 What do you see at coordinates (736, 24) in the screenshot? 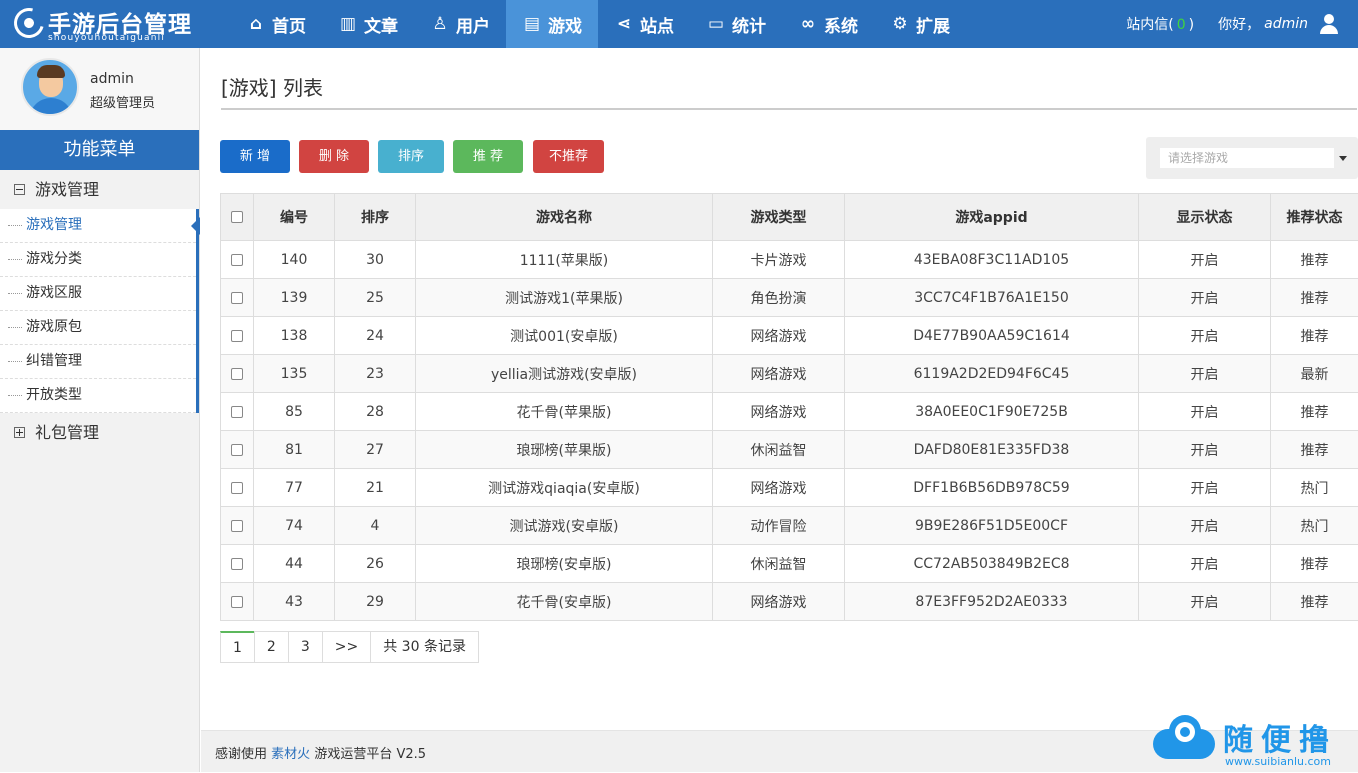
I see `nav-stats: ▭统计` at bounding box center [736, 24].